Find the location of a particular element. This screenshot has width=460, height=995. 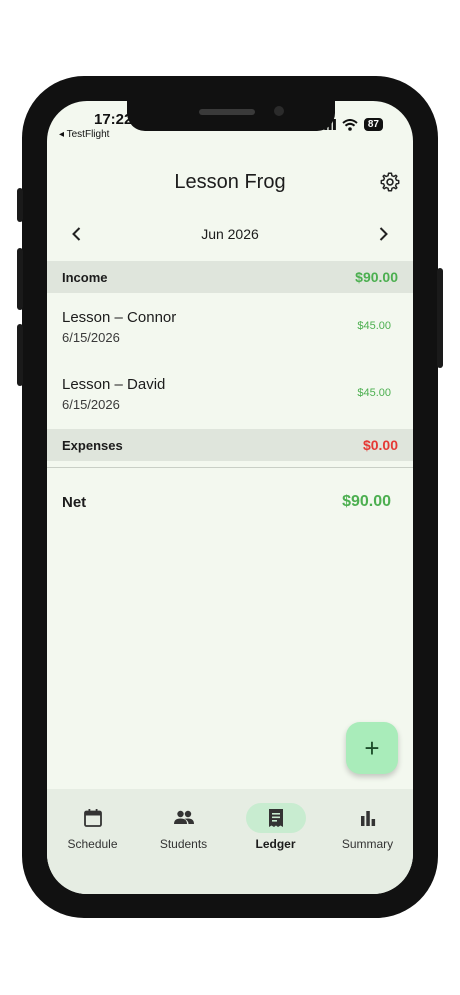

battery-indicator: 87 is located at coordinates (373, 124).